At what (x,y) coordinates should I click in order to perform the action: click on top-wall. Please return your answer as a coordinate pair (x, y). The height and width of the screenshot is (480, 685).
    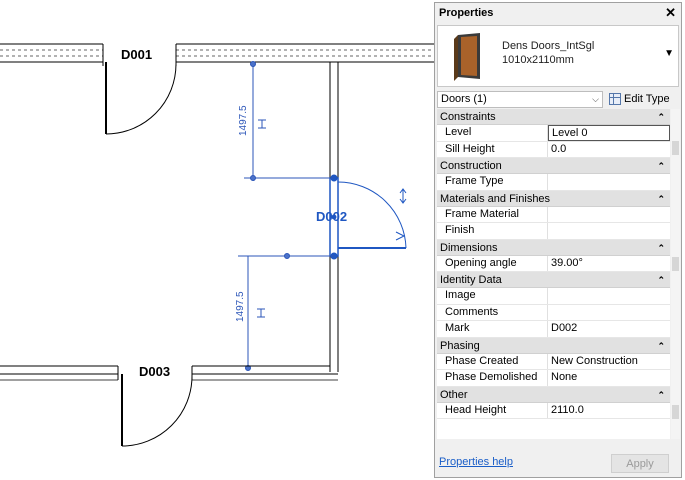
    Looking at the image, I should click on (217, 54).